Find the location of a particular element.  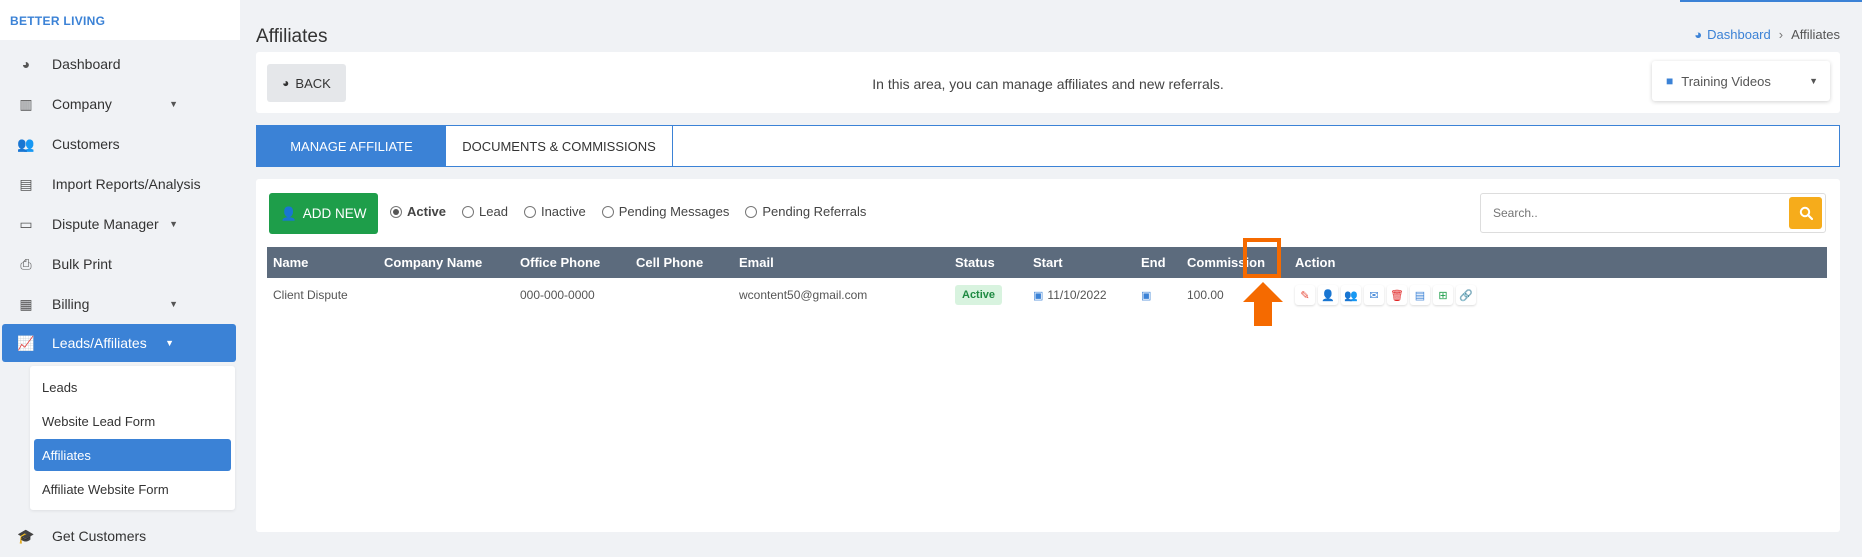

tab-documents-commissions: DOCUMENTS & COMMISSIONS is located at coordinates (559, 146).